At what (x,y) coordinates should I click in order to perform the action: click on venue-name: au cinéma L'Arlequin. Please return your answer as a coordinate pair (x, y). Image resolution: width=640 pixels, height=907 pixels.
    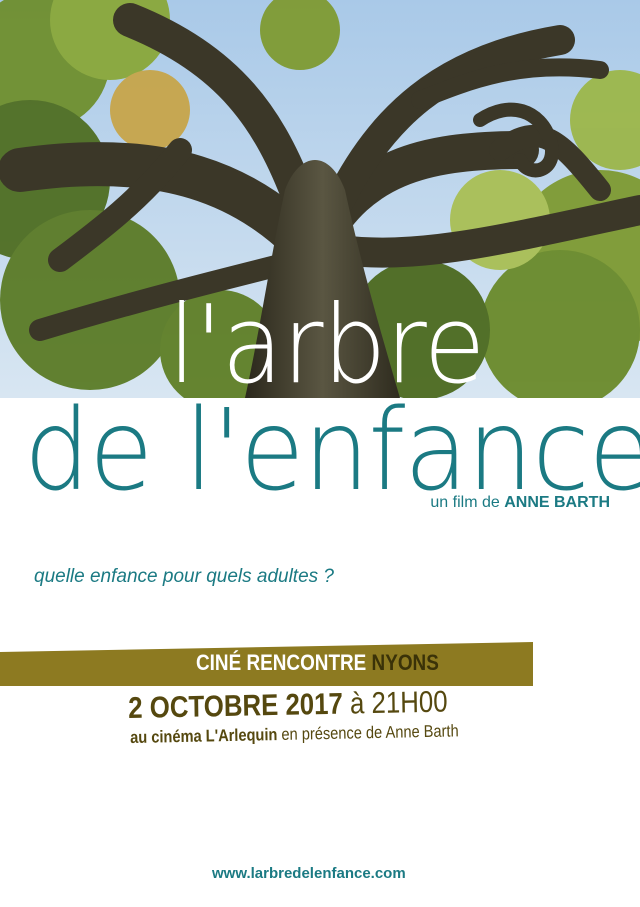
    Looking at the image, I should click on (204, 736).